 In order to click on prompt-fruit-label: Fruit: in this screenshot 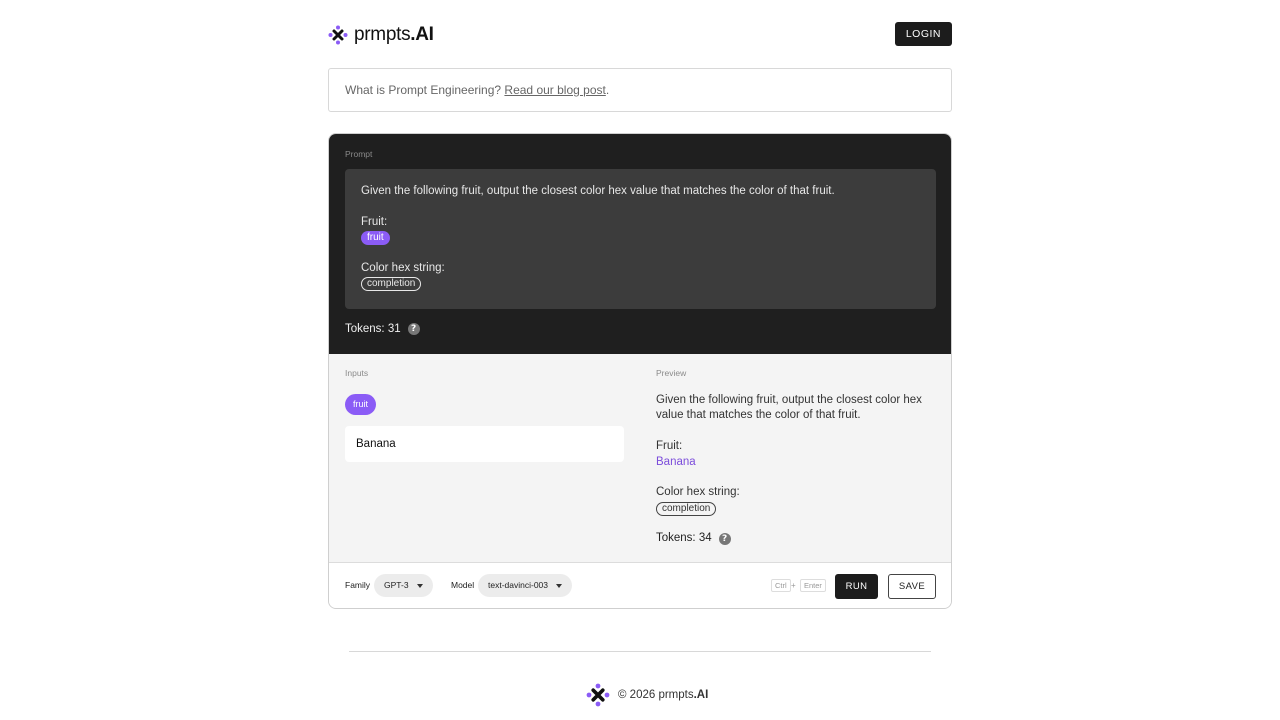, I will do `click(374, 221)`.